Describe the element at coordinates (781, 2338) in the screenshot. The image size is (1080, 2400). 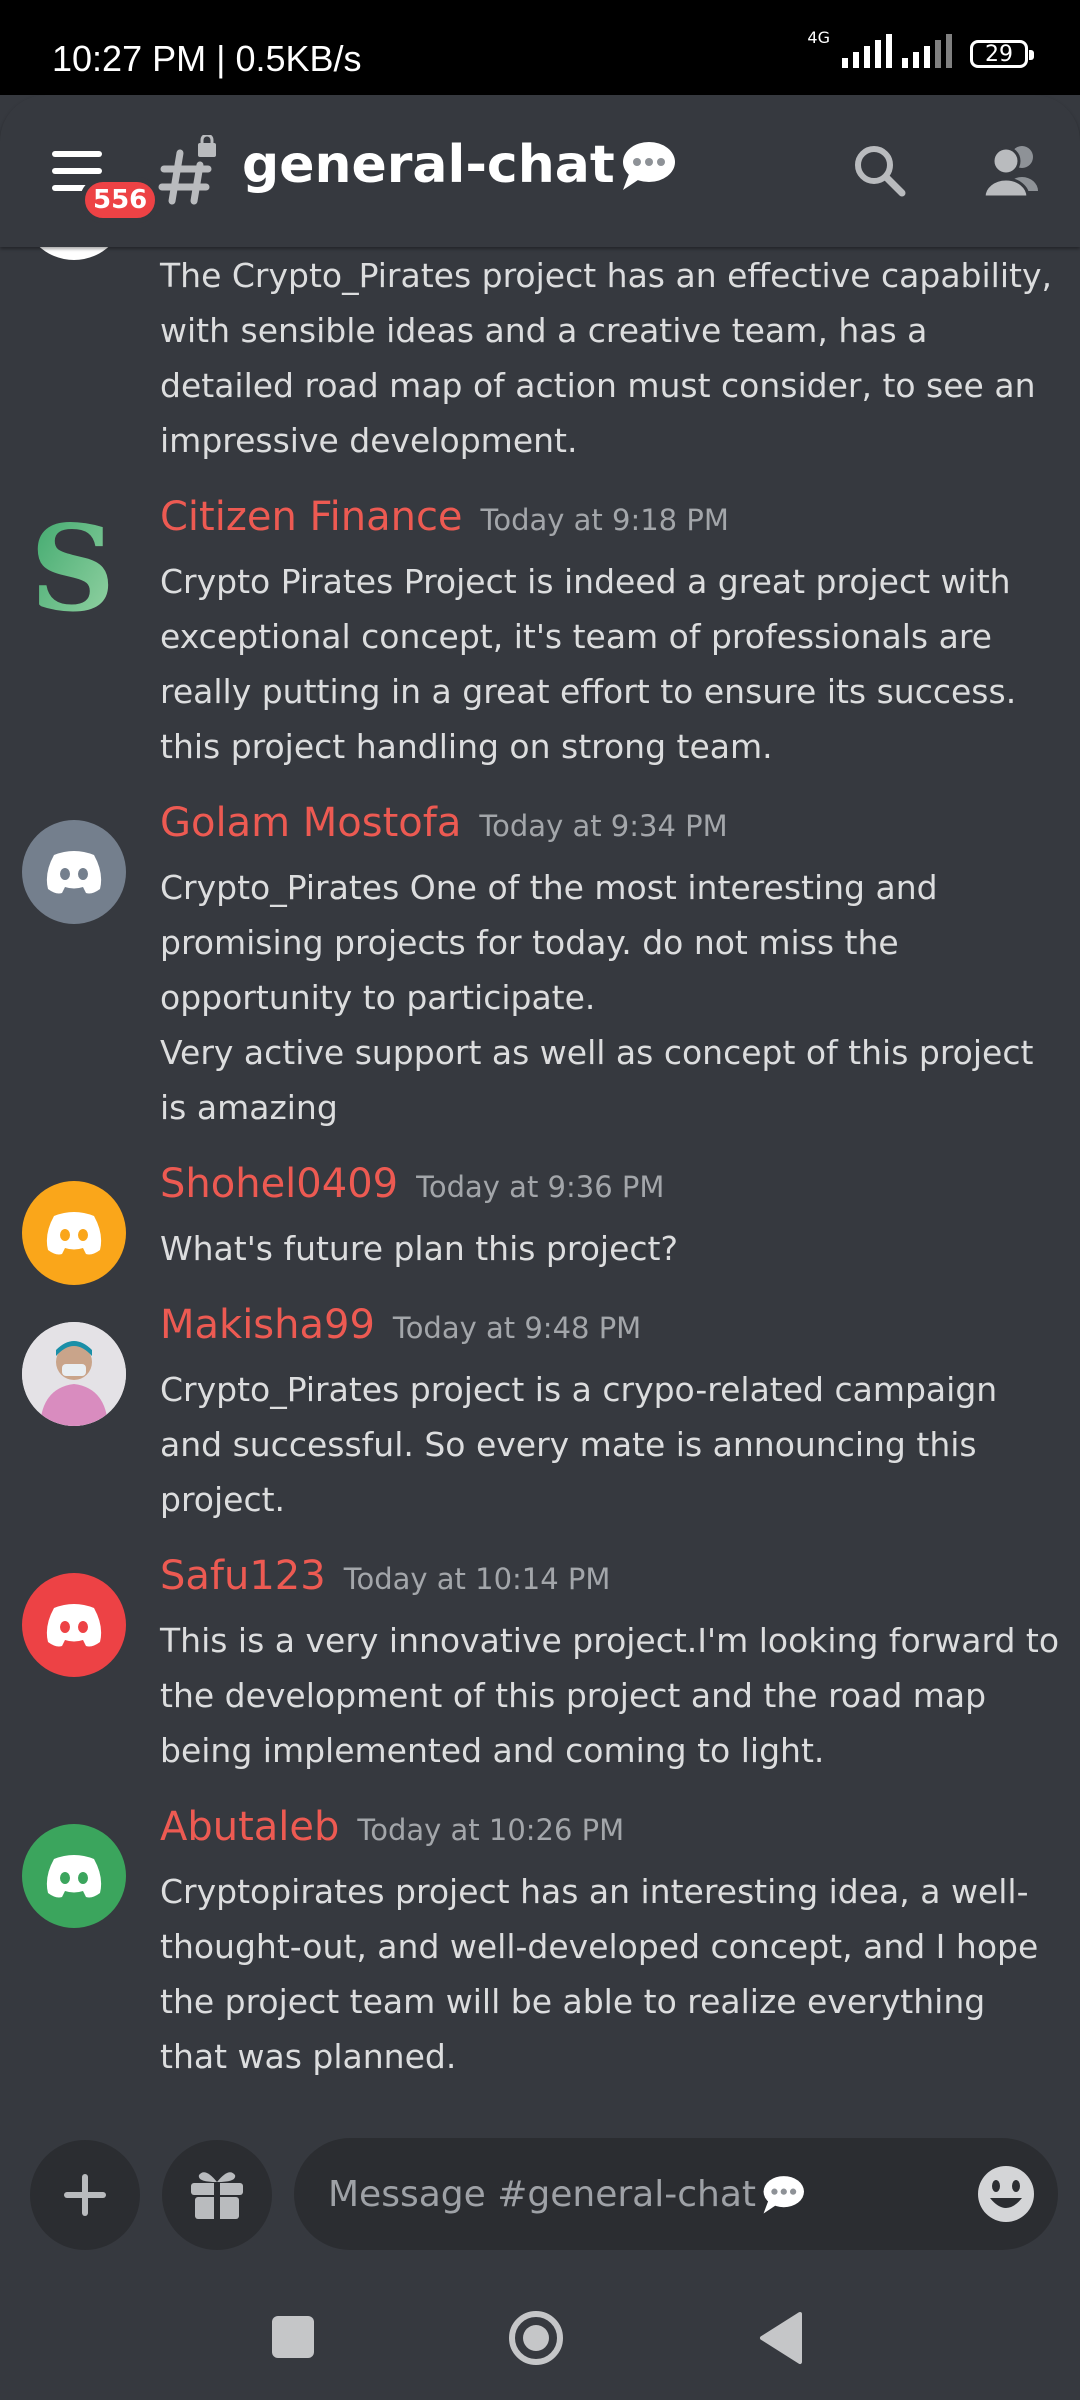
I see `back-icon` at that location.